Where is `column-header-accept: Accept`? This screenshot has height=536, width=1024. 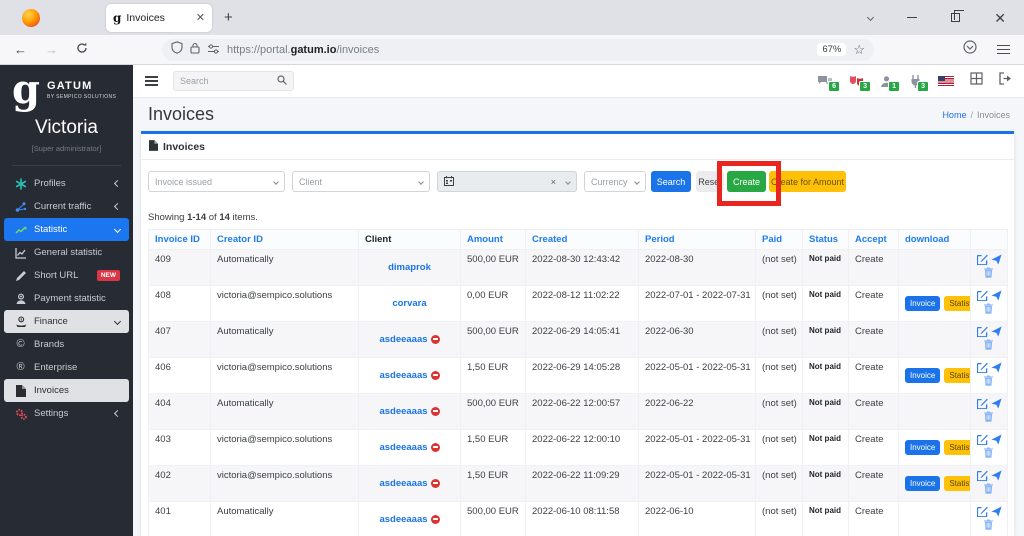
column-header-accept: Accept is located at coordinates (873, 239).